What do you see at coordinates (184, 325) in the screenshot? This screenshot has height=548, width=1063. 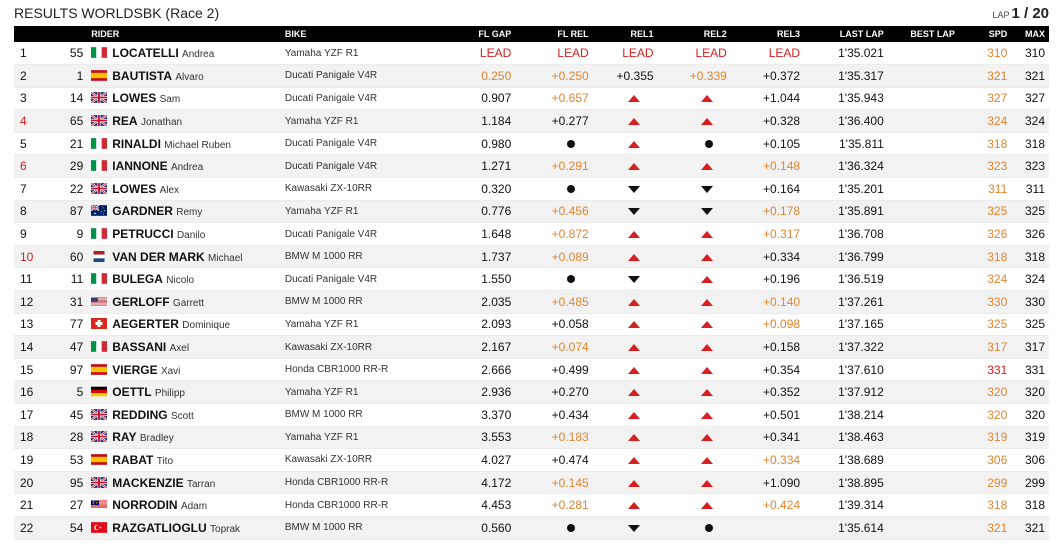 I see `rider-cell: AEGERTER Dominique` at bounding box center [184, 325].